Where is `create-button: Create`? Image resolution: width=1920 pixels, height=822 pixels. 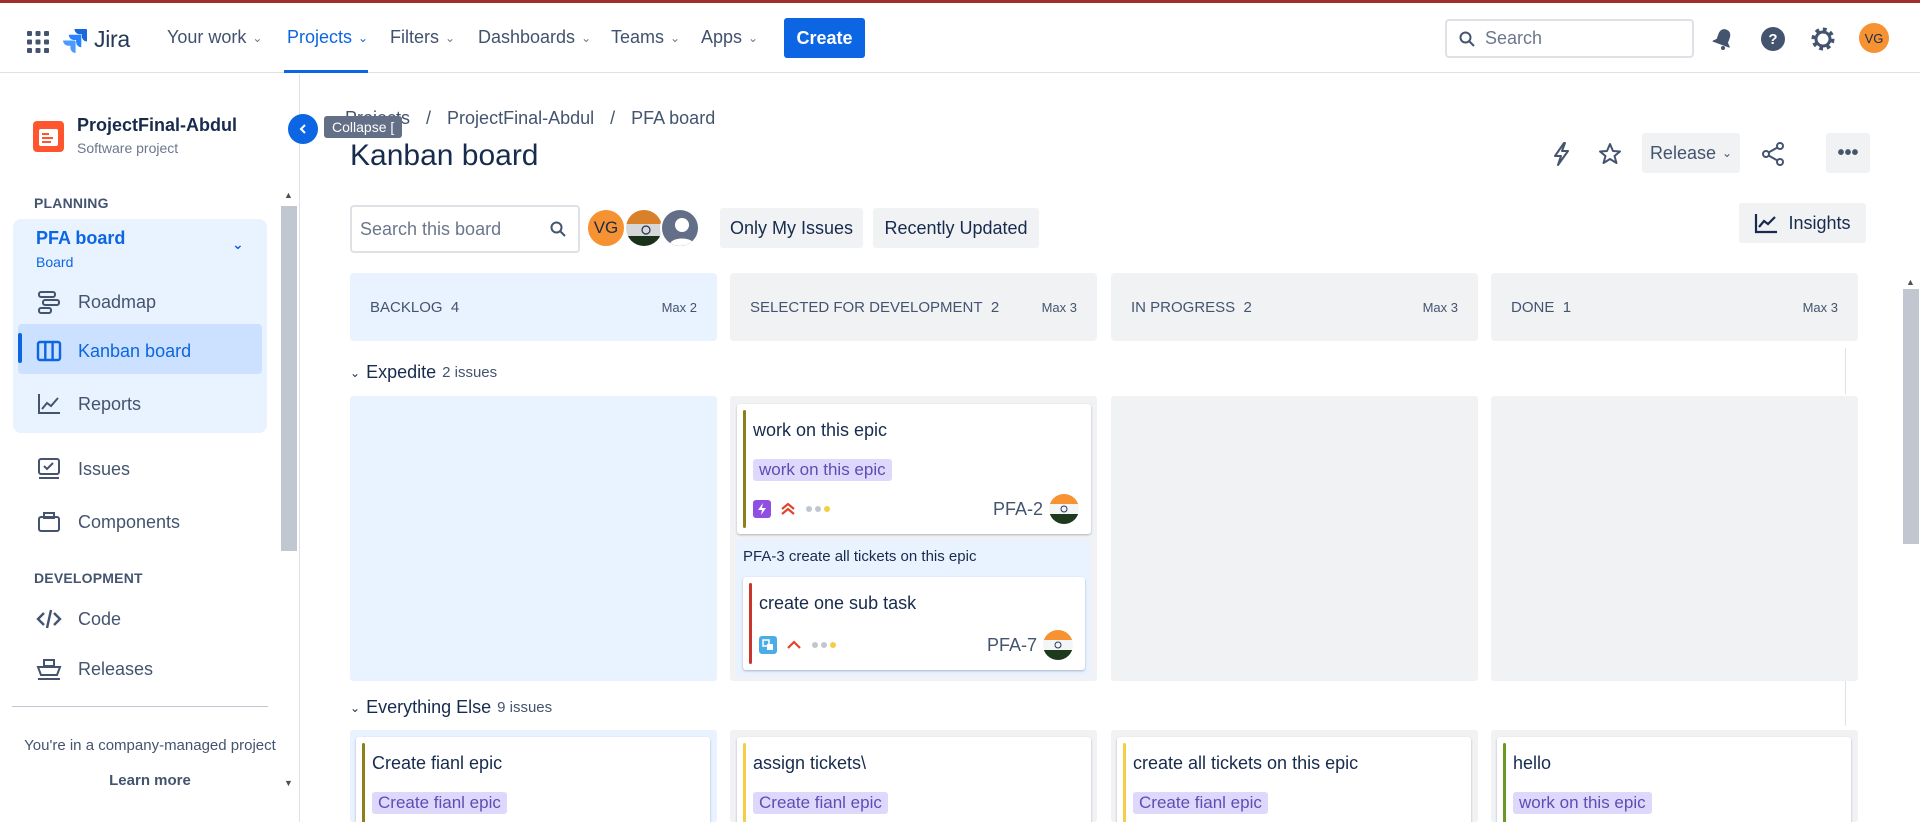 create-button: Create is located at coordinates (824, 38).